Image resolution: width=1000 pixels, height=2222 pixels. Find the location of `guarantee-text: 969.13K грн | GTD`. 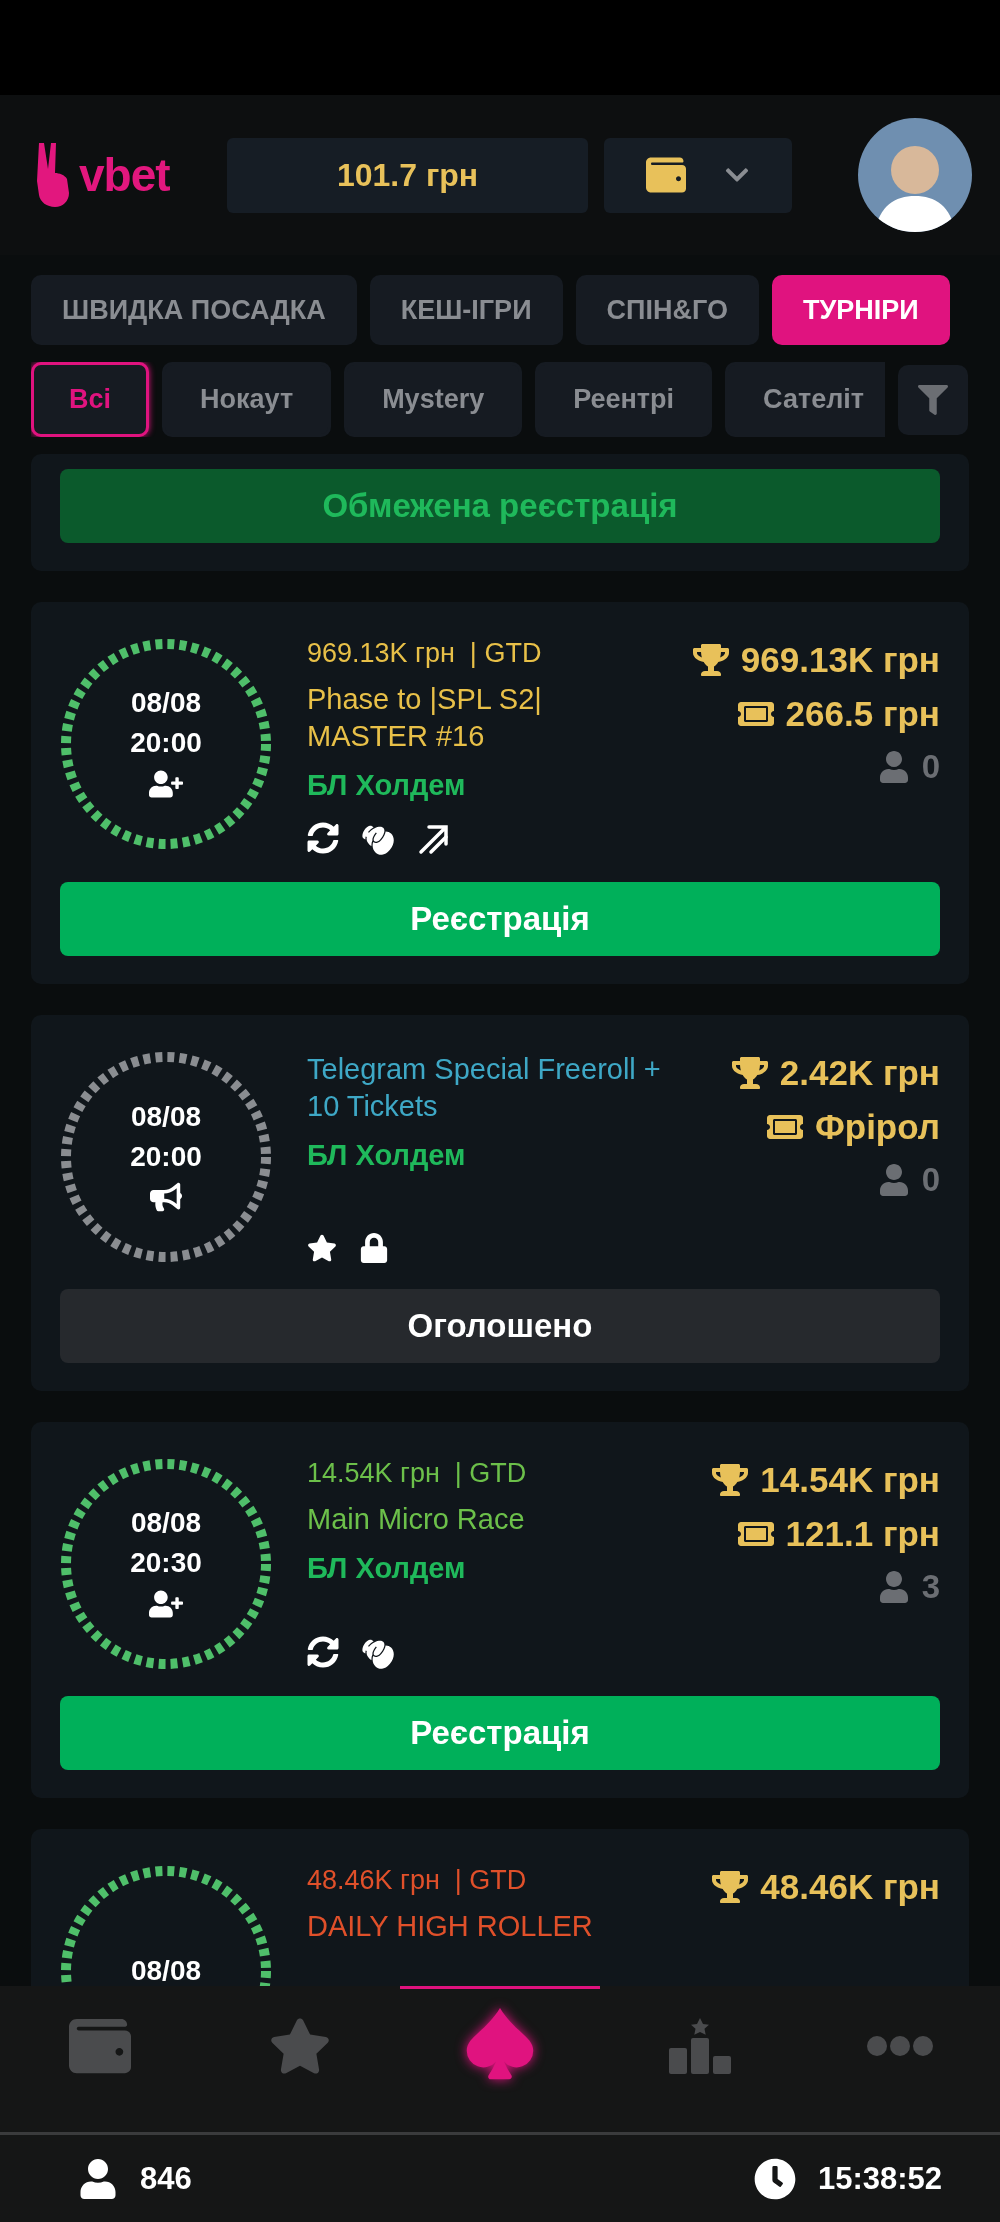

guarantee-text: 969.13K грн | GTD is located at coordinates (425, 653).